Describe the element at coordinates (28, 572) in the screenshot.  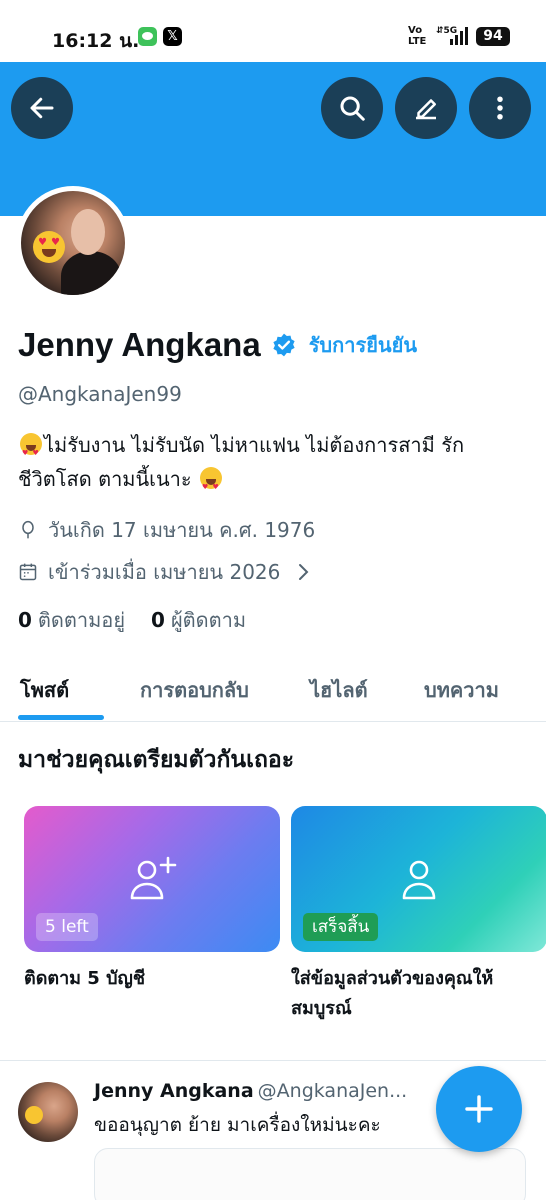
I see `calendar-icon` at that location.